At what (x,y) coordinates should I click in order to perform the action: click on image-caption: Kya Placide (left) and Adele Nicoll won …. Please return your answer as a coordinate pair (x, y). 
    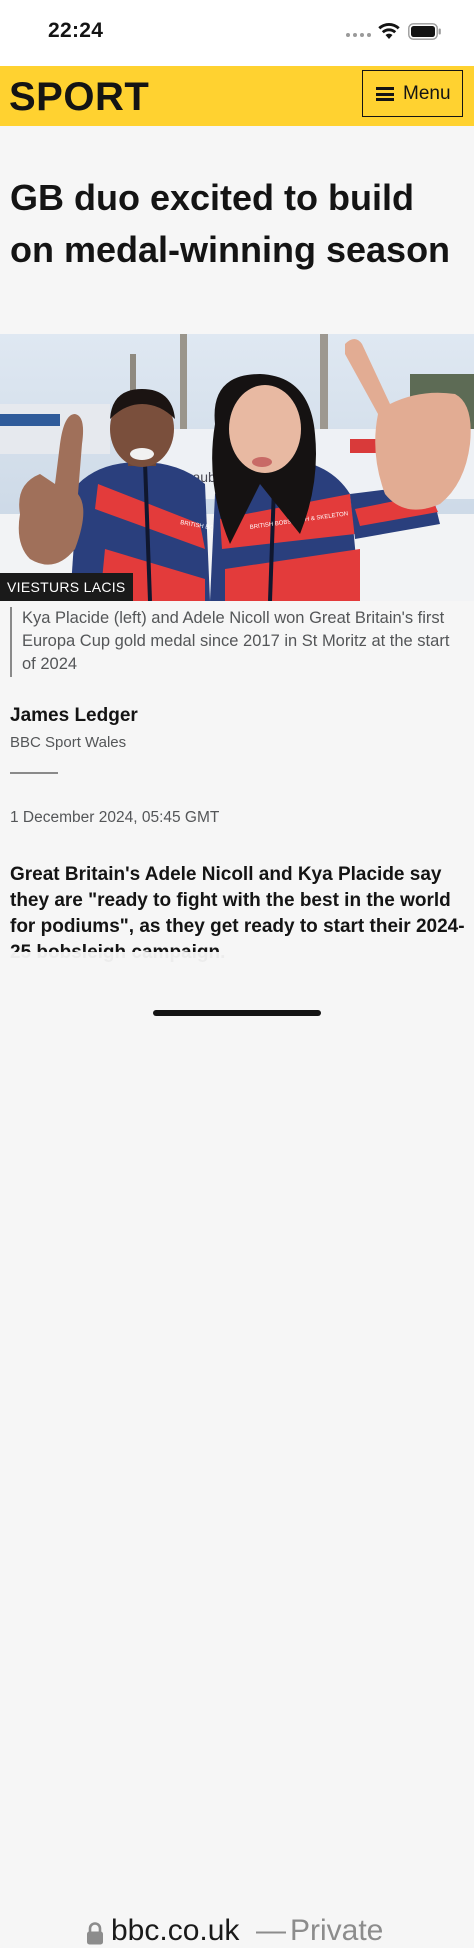
    Looking at the image, I should click on (235, 642).